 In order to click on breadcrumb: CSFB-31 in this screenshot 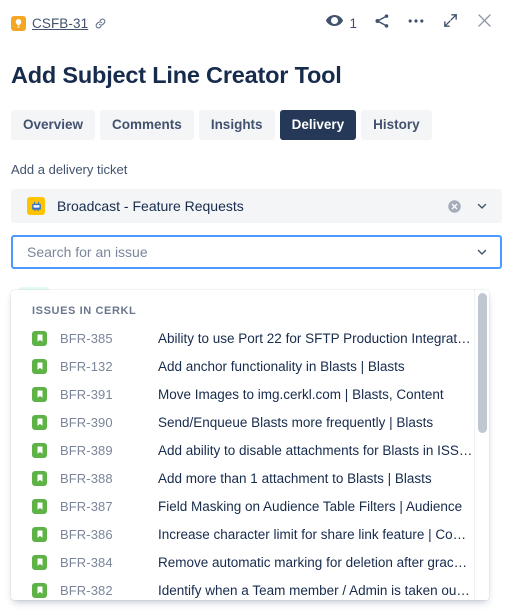, I will do `click(59, 23)`.